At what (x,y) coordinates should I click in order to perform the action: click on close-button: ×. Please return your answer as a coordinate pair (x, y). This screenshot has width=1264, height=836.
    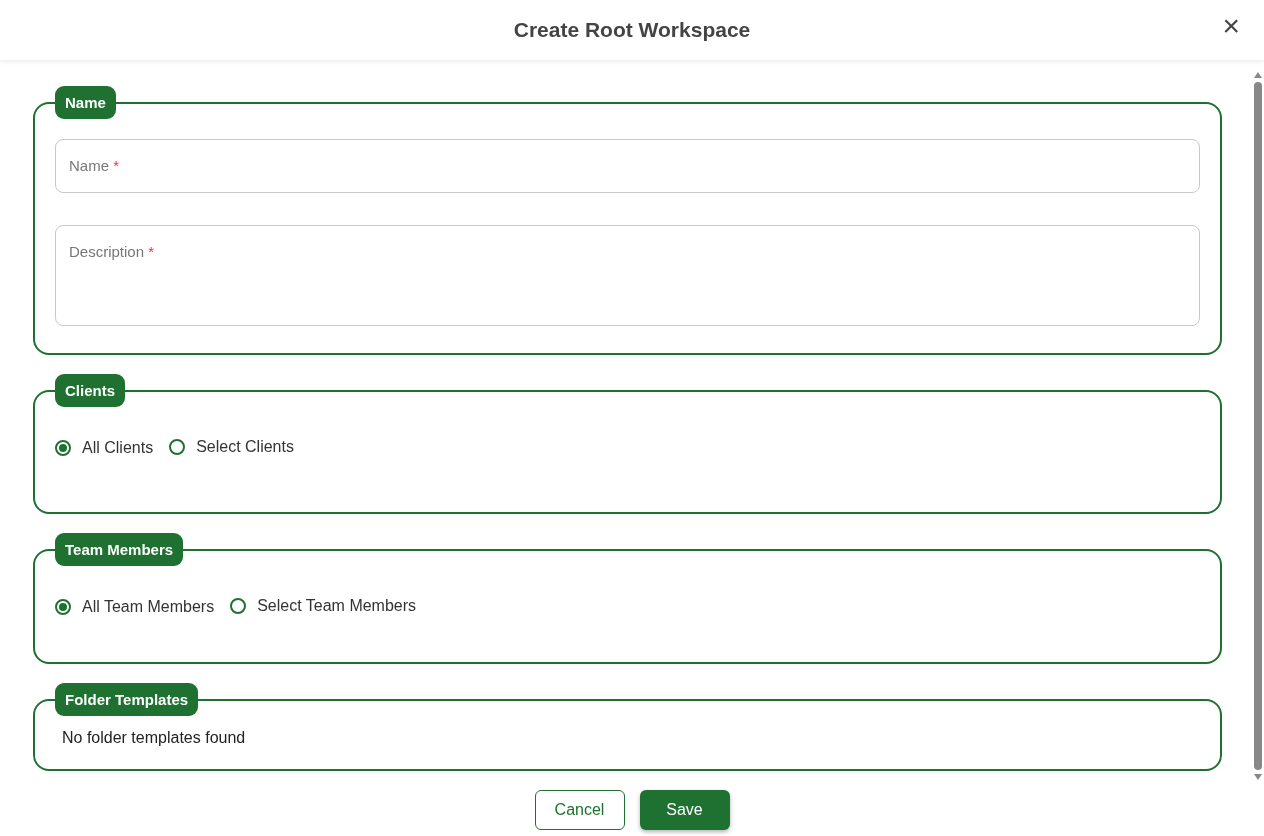
    Looking at the image, I should click on (1231, 26).